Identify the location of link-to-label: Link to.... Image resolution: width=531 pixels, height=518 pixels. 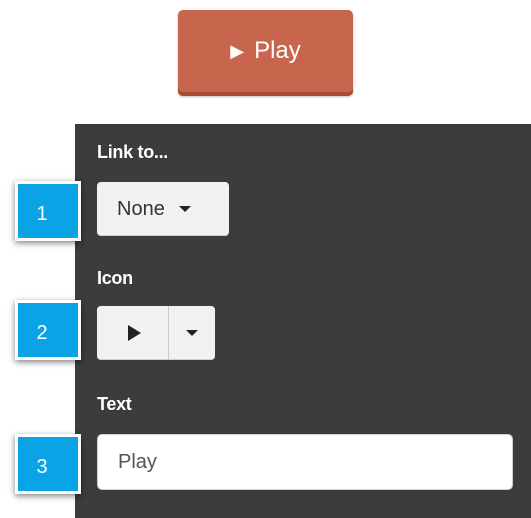
(132, 152).